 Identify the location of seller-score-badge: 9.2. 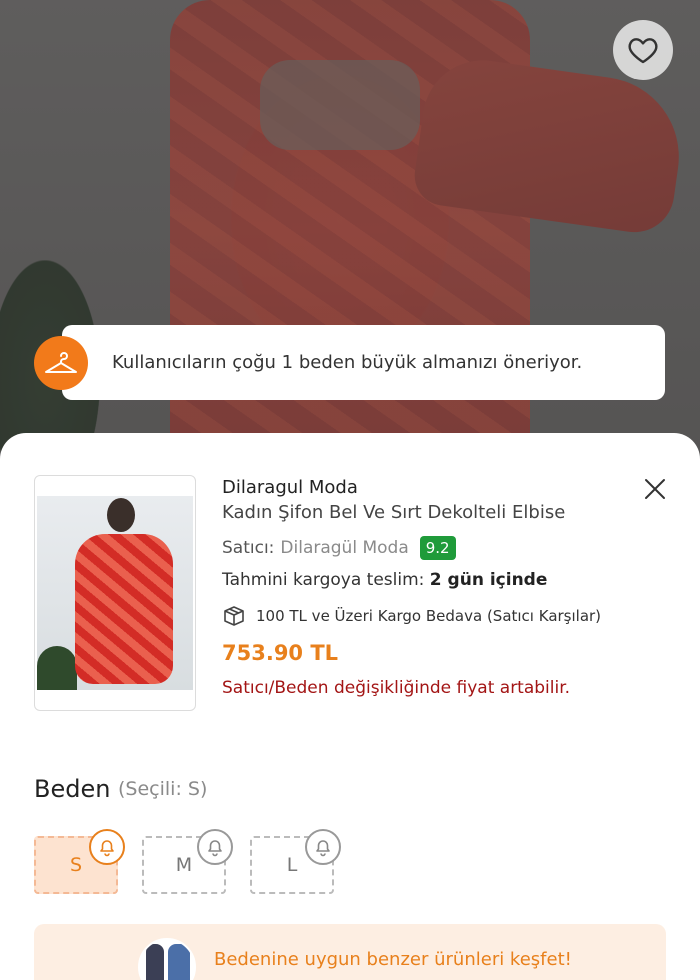
(437, 548).